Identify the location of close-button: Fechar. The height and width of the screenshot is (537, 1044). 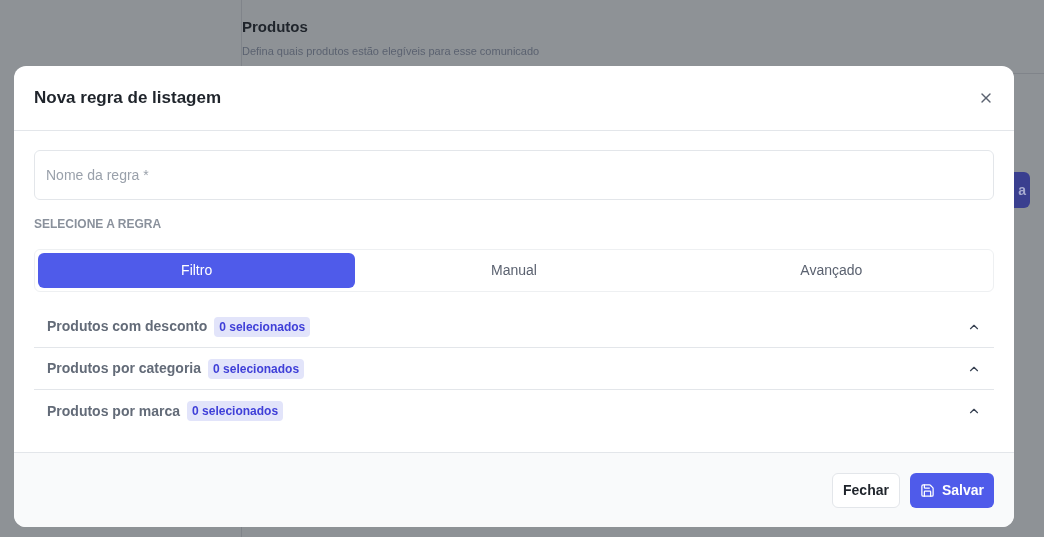
(866, 490).